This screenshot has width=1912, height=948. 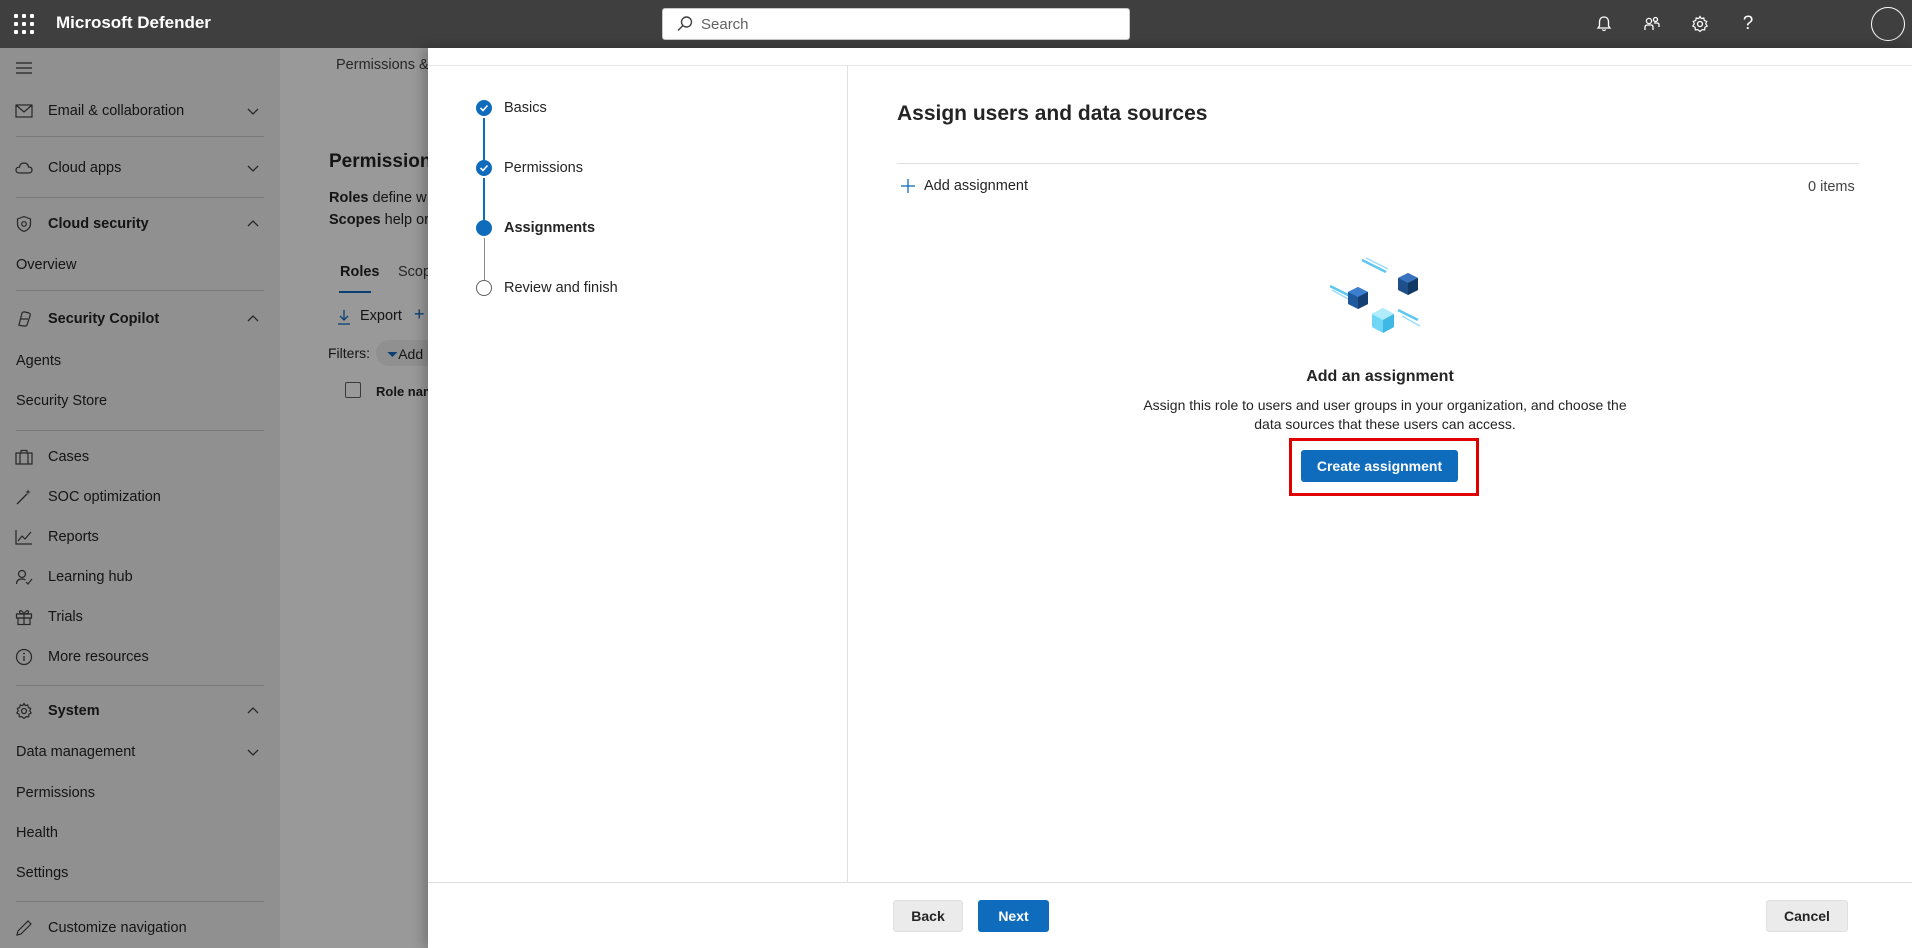 What do you see at coordinates (1379, 466) in the screenshot?
I see `create-assignment-button: Create assignment` at bounding box center [1379, 466].